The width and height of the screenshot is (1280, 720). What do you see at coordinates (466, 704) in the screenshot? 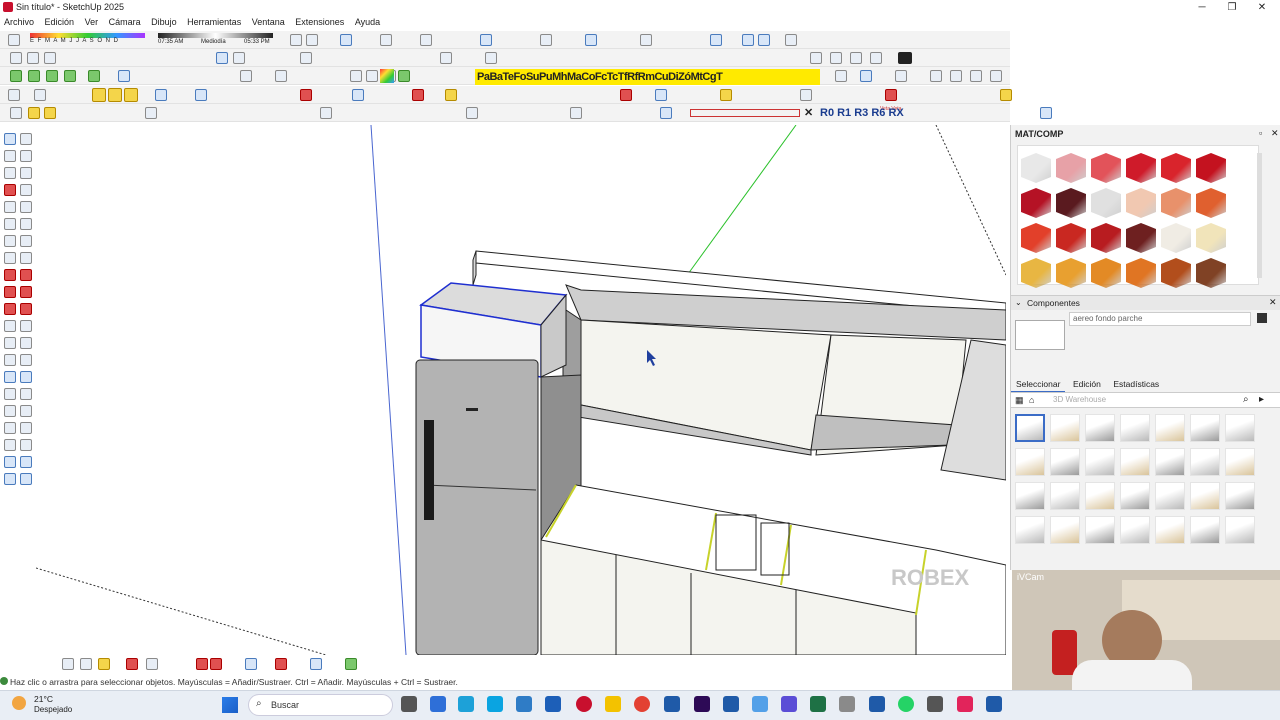
I see `edge-icon` at bounding box center [466, 704].